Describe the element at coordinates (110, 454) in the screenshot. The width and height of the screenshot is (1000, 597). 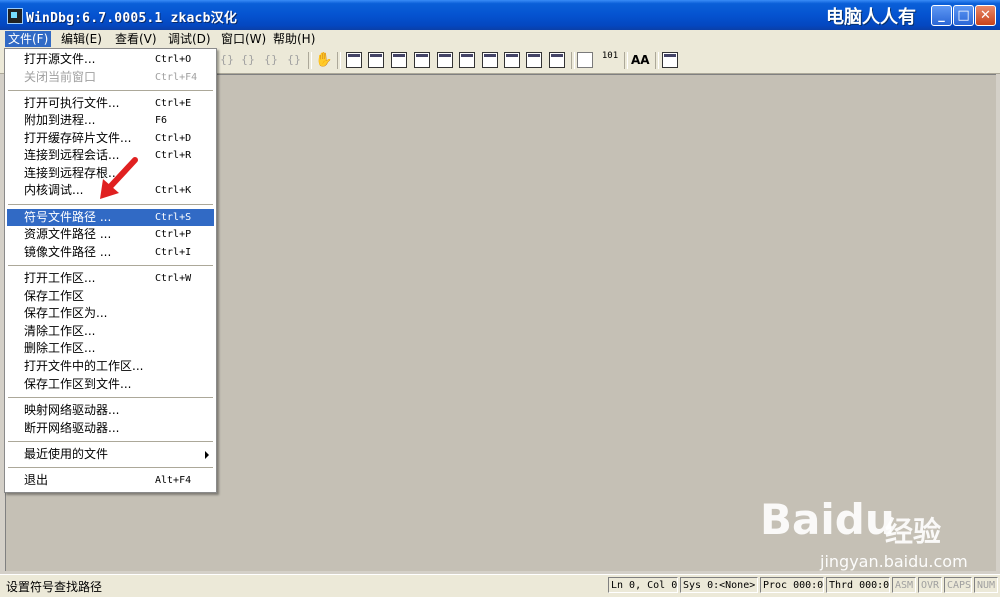
I see `menu-item-recent-files: 最近使用的文件` at that location.